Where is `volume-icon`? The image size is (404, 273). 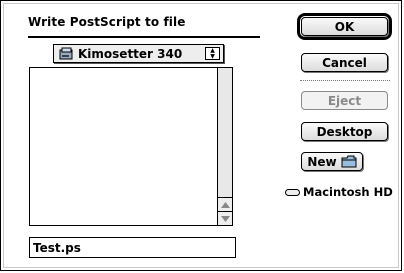
volume-icon is located at coordinates (66, 53).